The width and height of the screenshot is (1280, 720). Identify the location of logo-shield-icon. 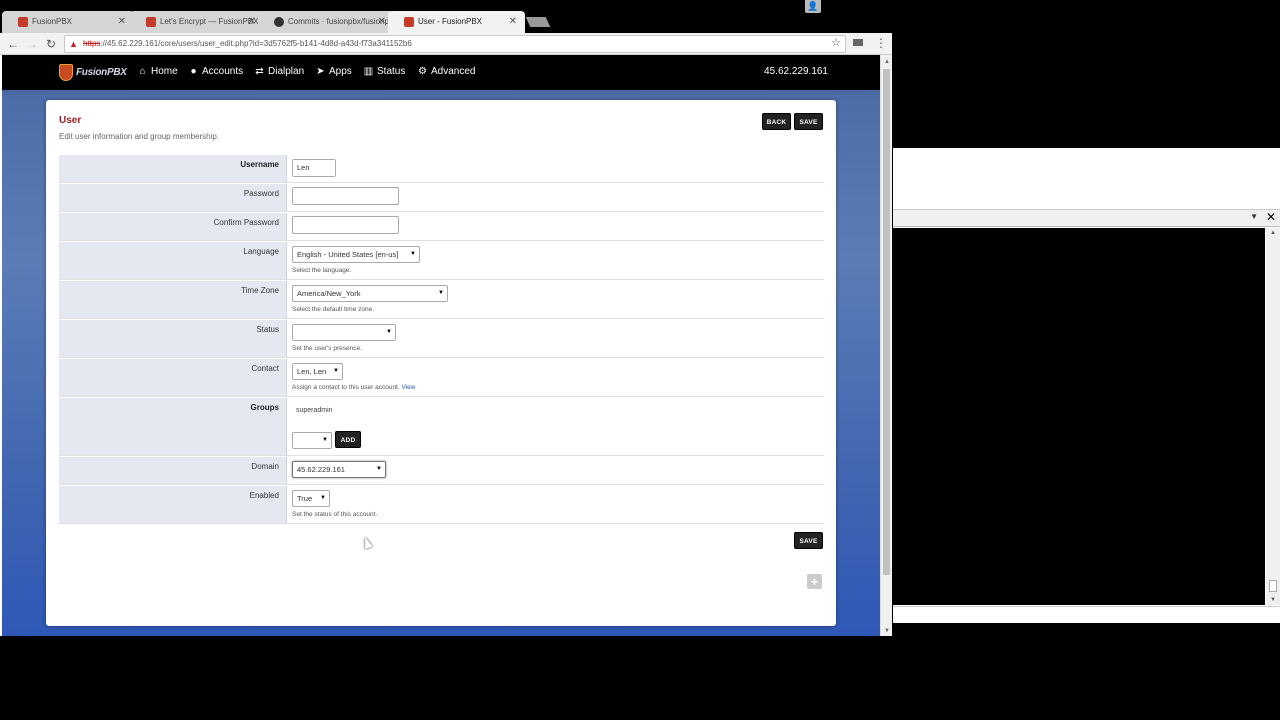
(66, 72).